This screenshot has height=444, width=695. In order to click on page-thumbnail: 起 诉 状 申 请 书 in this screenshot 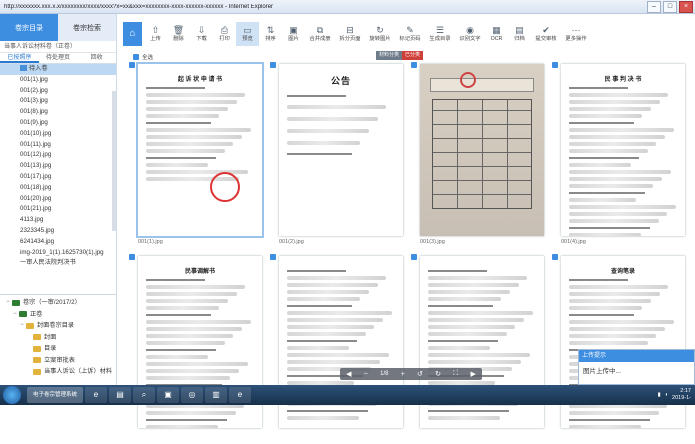, I will do `click(200, 150)`.